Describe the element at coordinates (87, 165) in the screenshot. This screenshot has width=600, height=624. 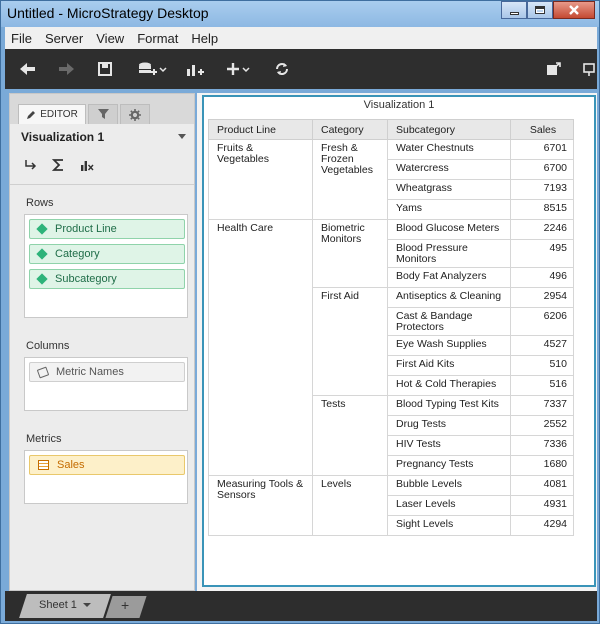
I see `clear-chart-icon` at that location.